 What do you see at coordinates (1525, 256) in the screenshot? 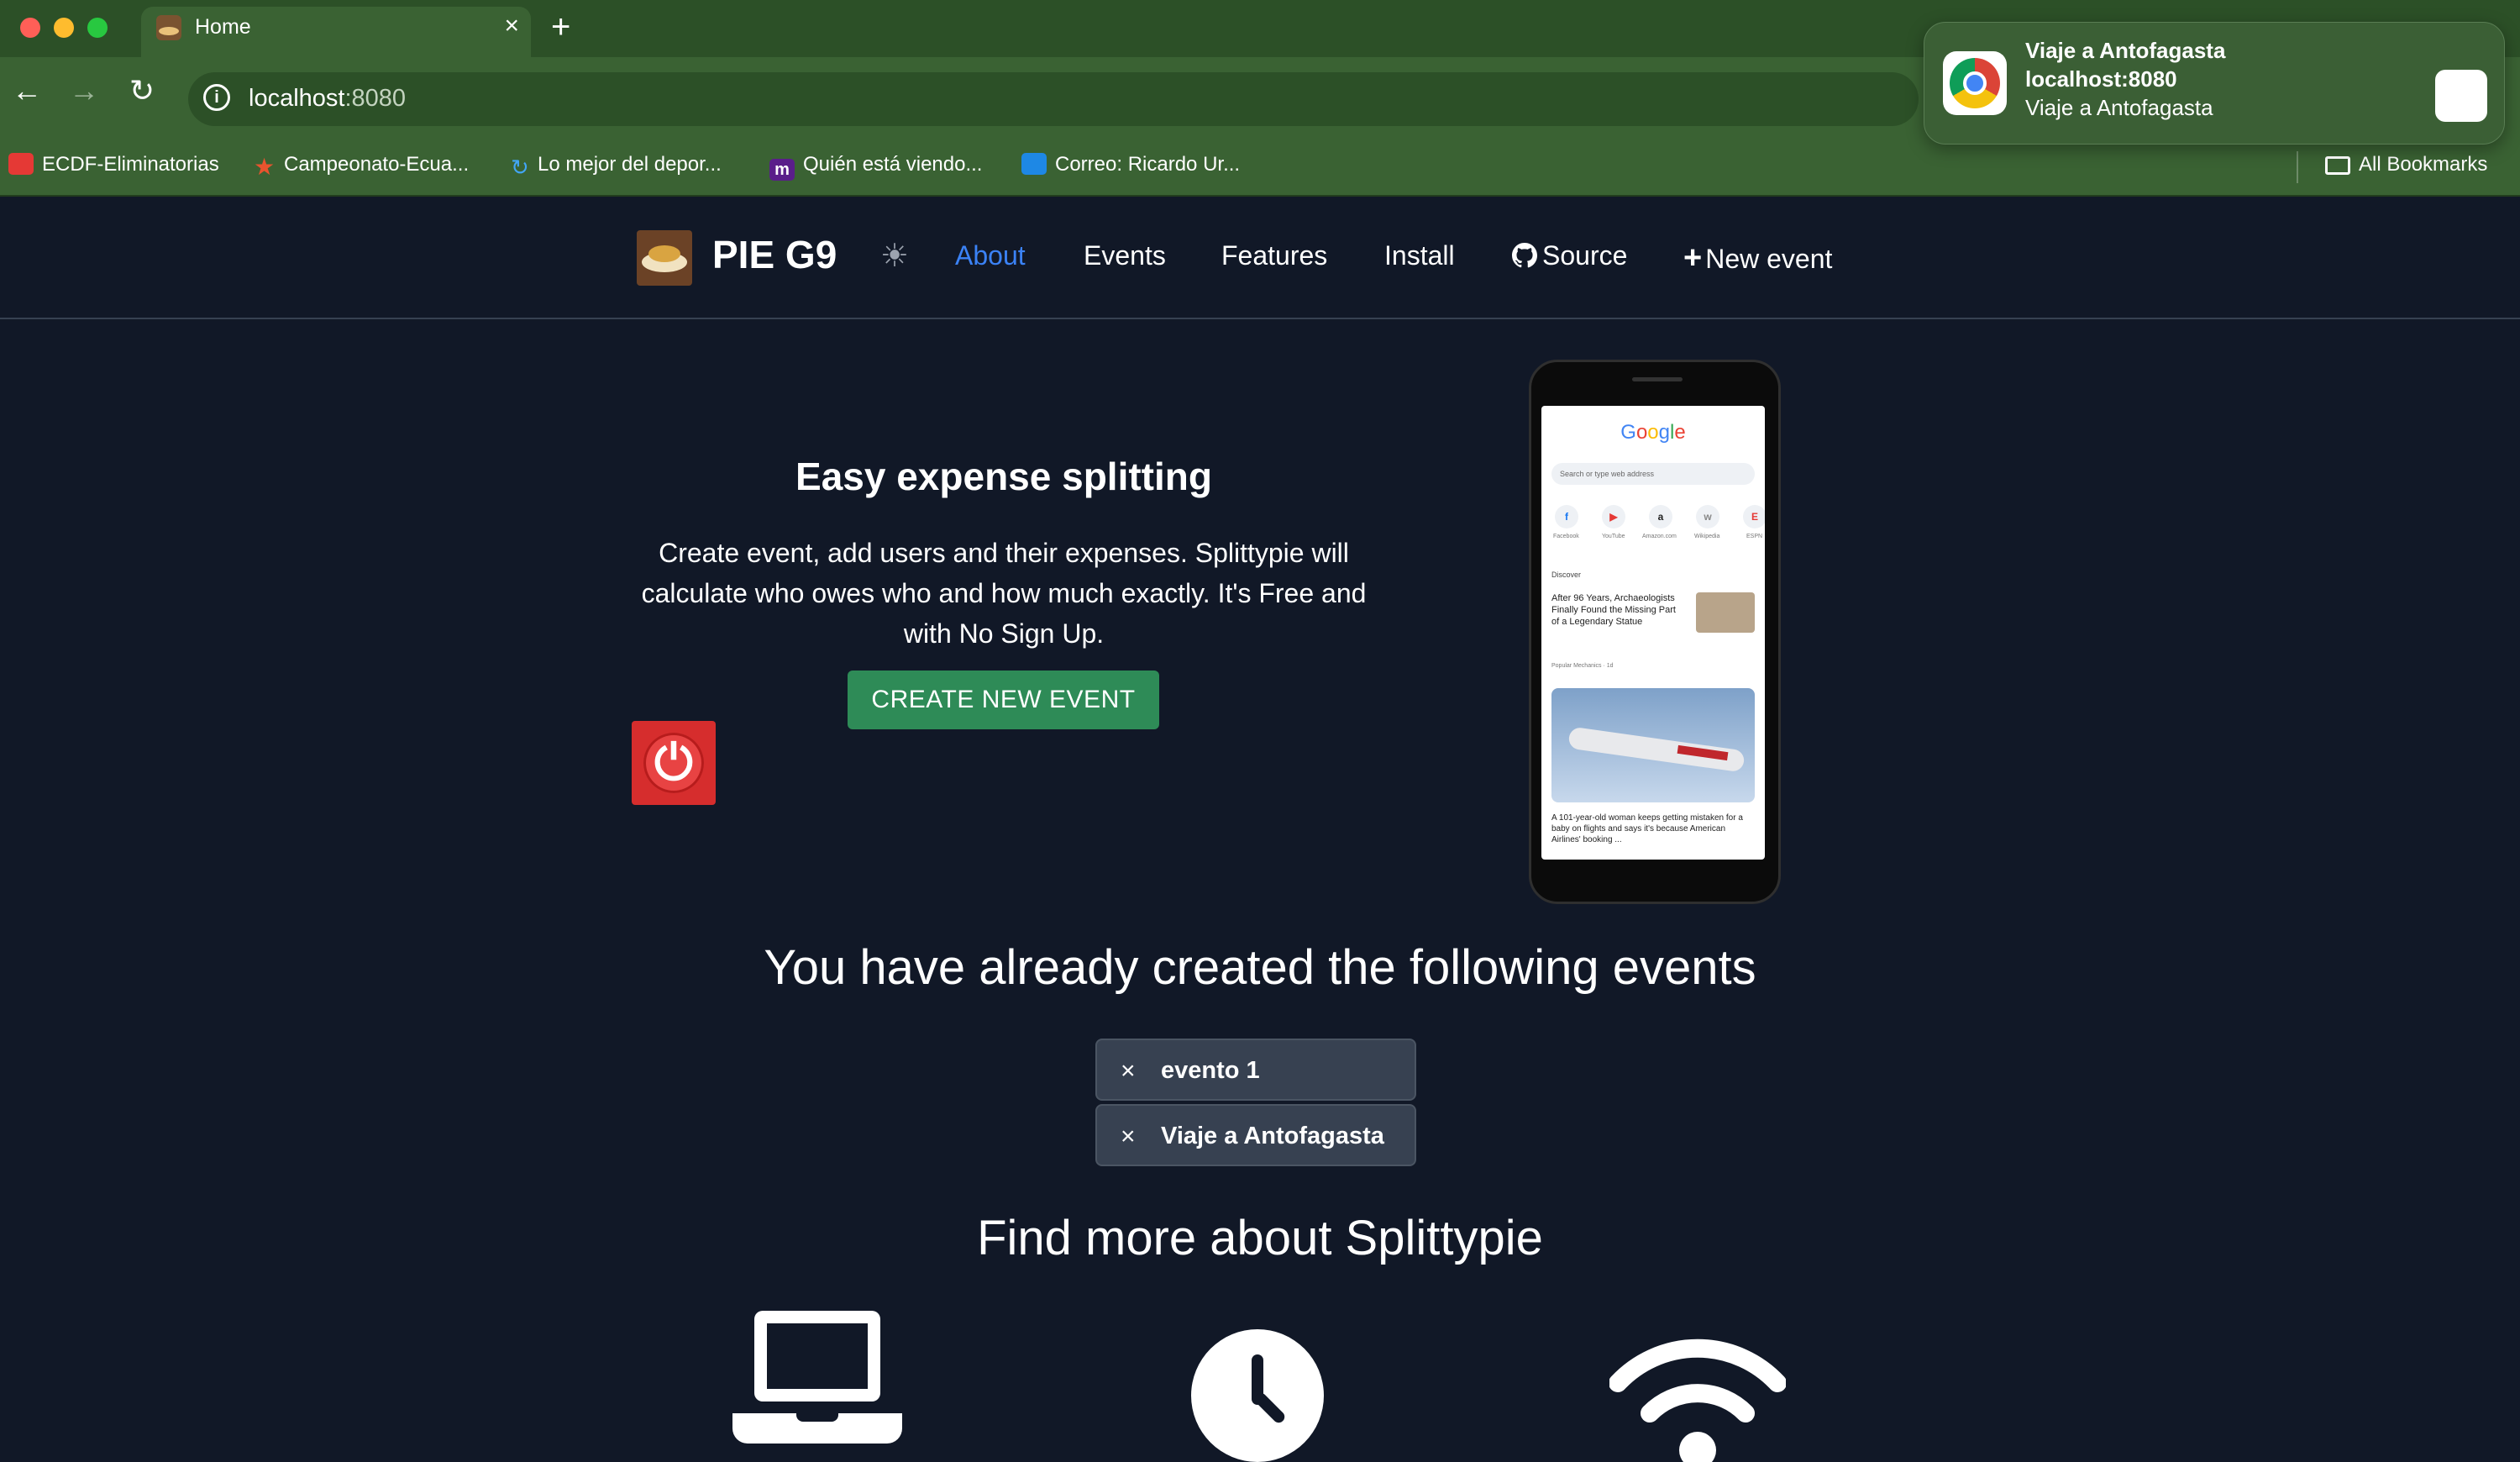
I see `github-icon` at bounding box center [1525, 256].